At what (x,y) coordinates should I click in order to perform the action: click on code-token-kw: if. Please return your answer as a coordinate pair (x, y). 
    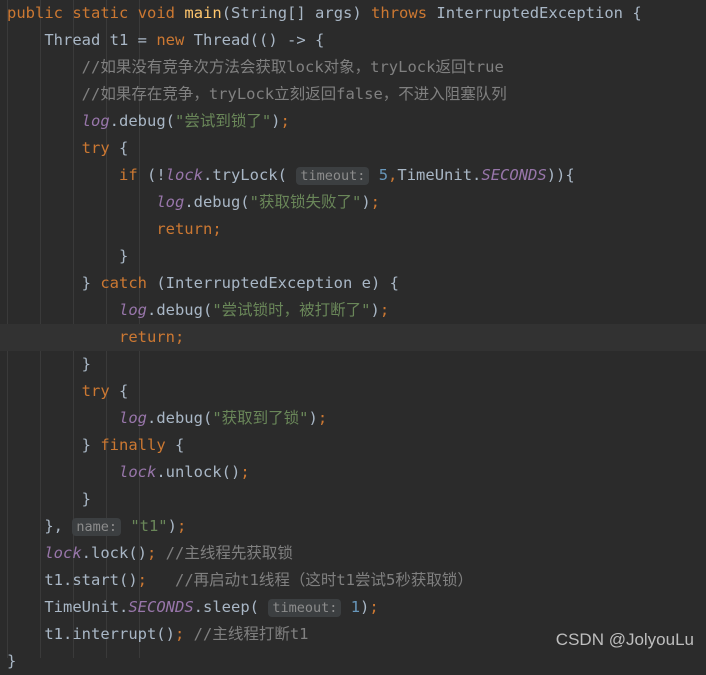
    Looking at the image, I should click on (128, 175).